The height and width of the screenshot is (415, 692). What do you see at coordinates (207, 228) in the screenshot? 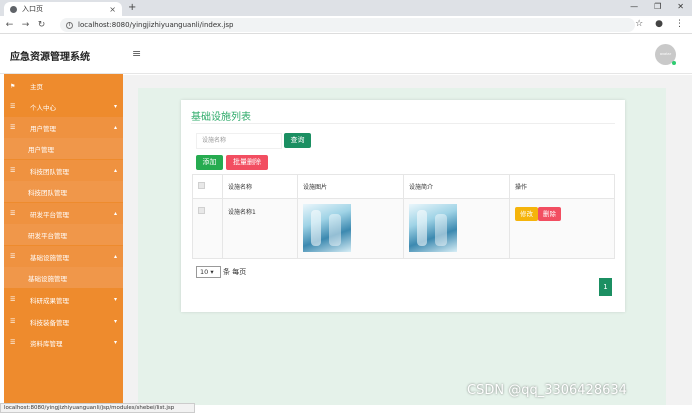
I see `row-select-cell` at bounding box center [207, 228].